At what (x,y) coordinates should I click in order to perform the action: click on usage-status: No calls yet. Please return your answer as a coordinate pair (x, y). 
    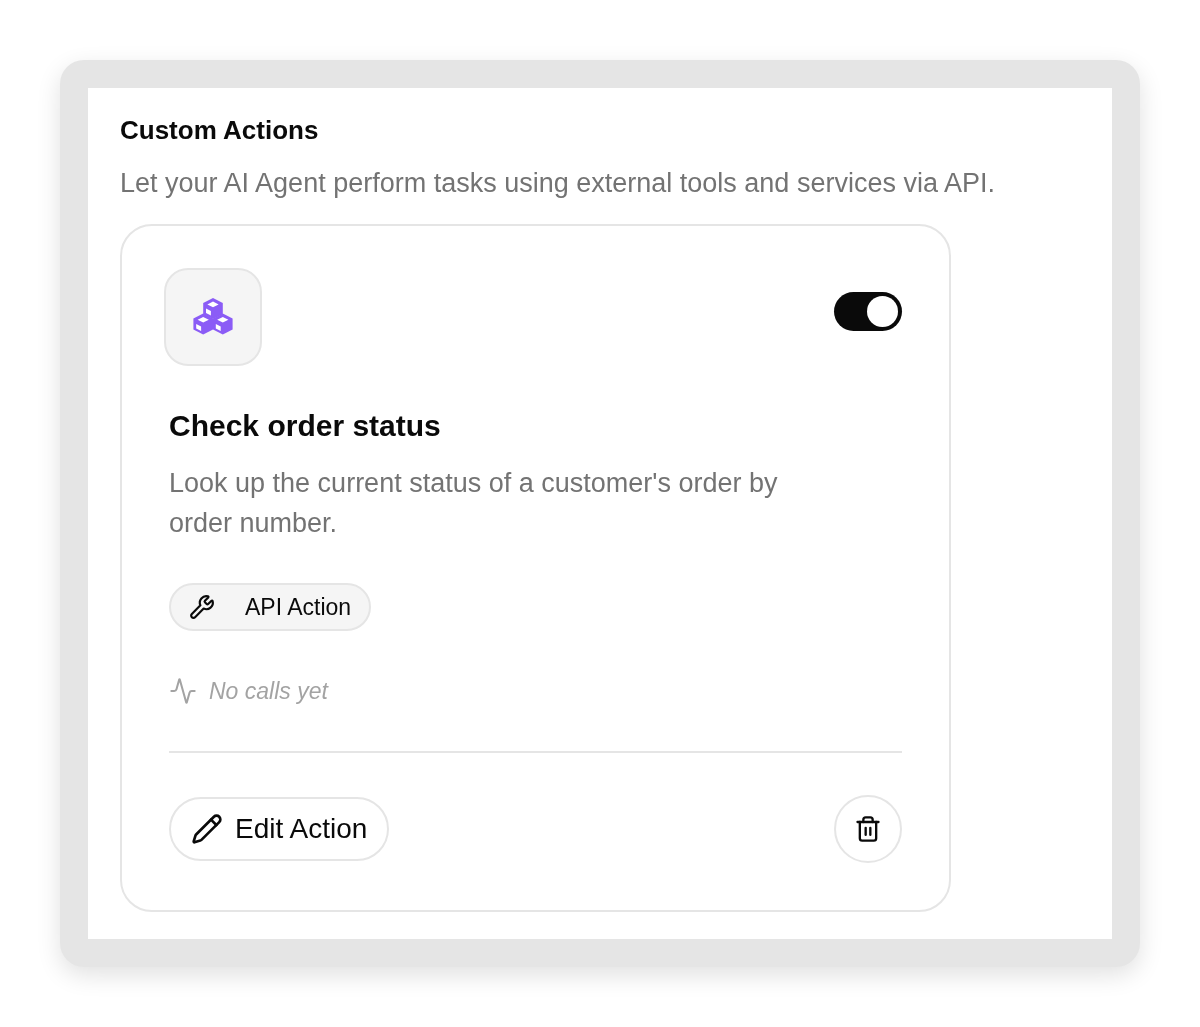
    Looking at the image, I should click on (268, 691).